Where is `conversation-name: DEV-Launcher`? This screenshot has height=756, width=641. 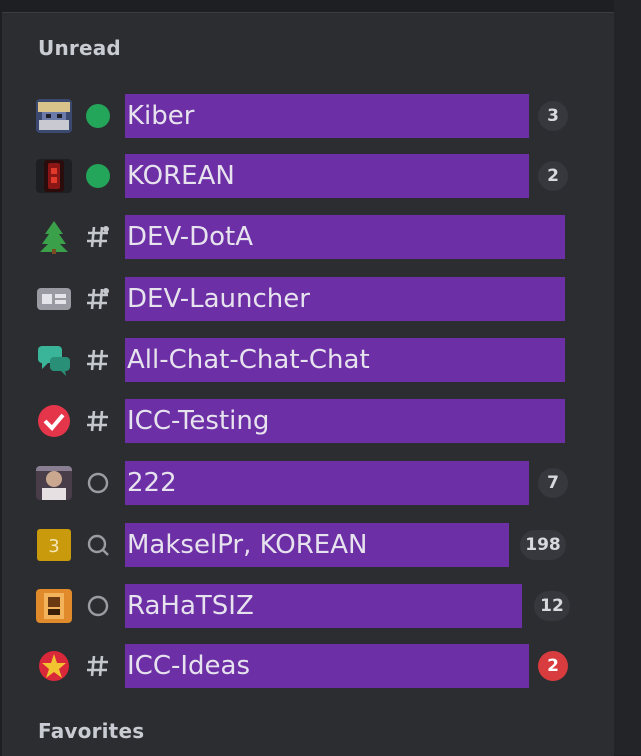 conversation-name: DEV-Launcher is located at coordinates (345, 299).